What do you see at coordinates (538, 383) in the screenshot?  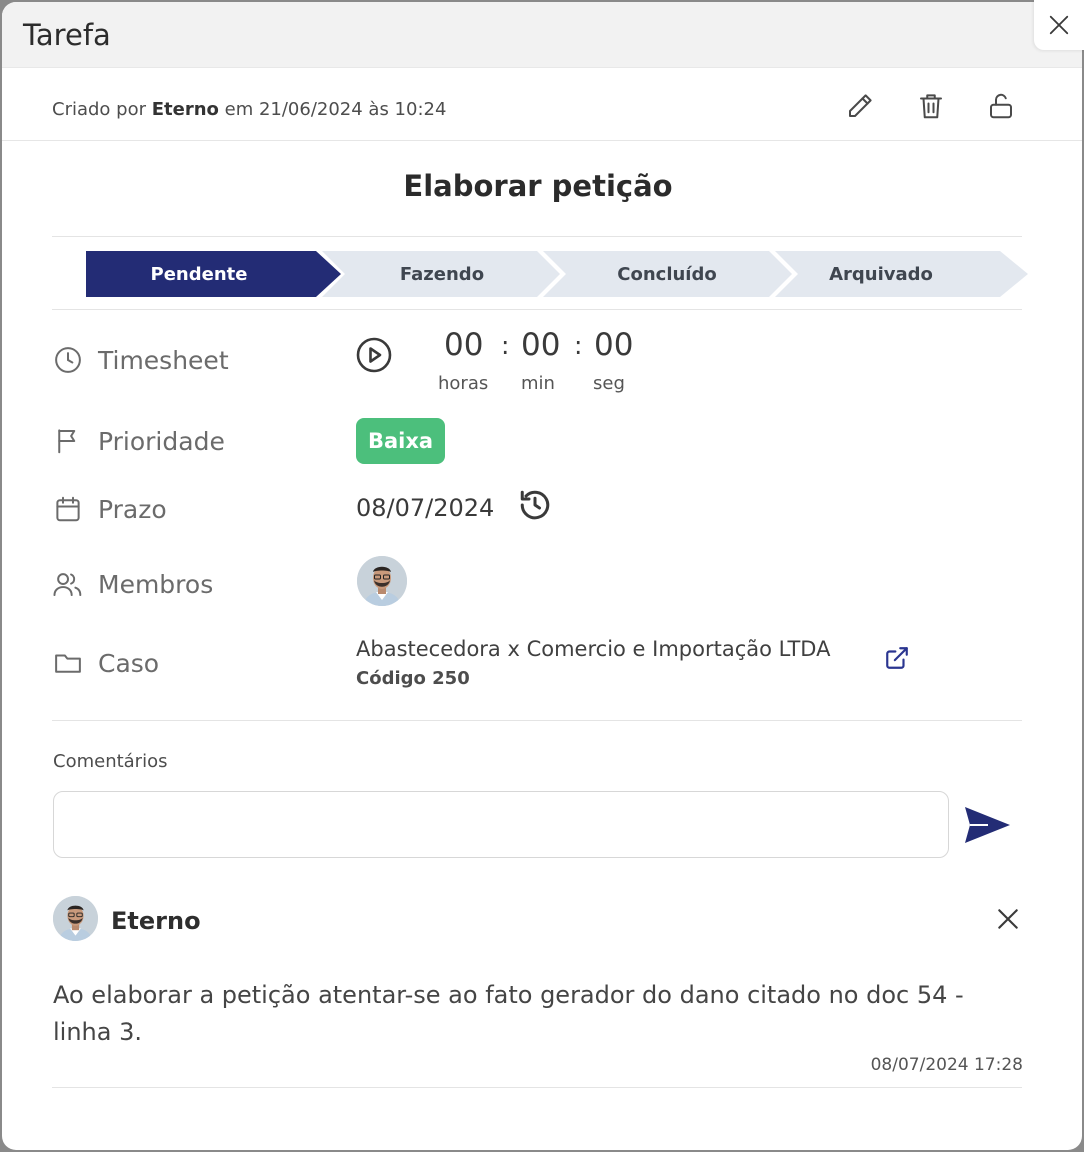 I see `timer-minutes-unit: min` at bounding box center [538, 383].